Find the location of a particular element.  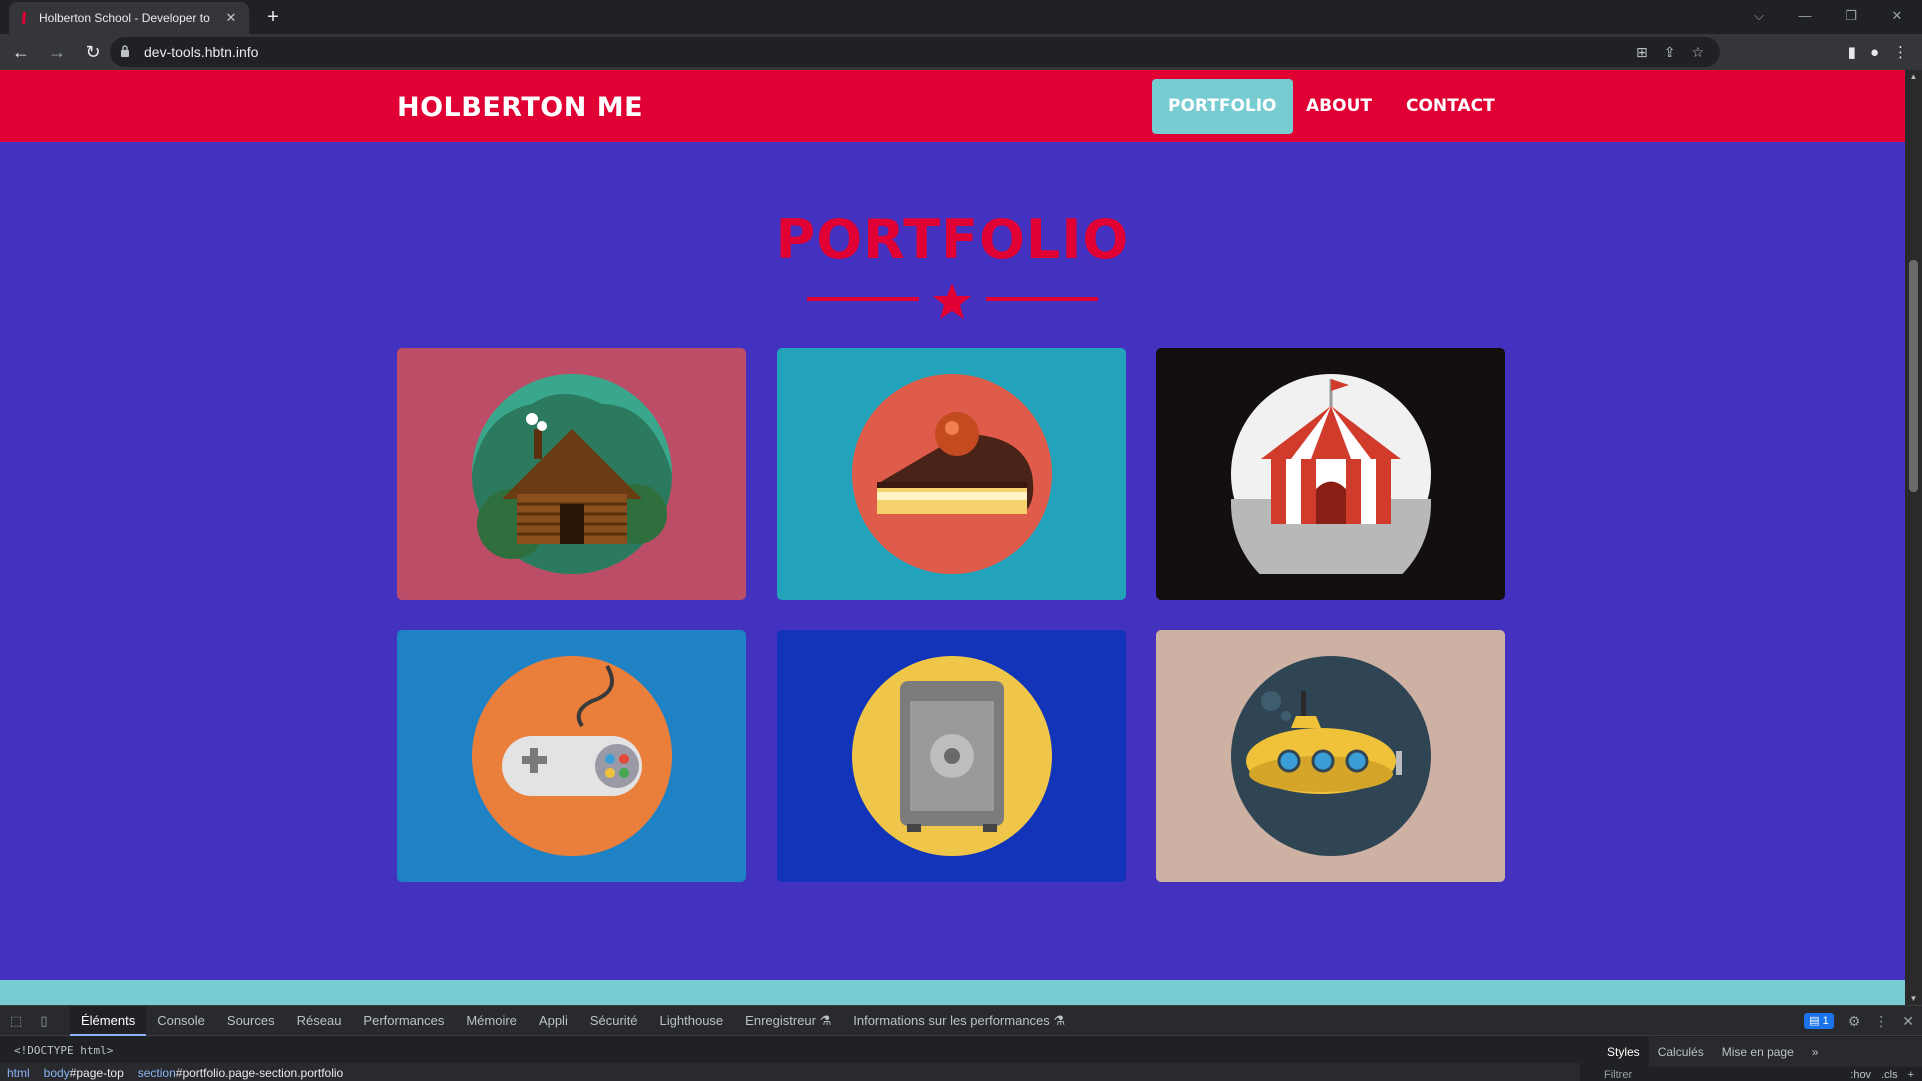

devtools-tab: Sécurité is located at coordinates (614, 1021).